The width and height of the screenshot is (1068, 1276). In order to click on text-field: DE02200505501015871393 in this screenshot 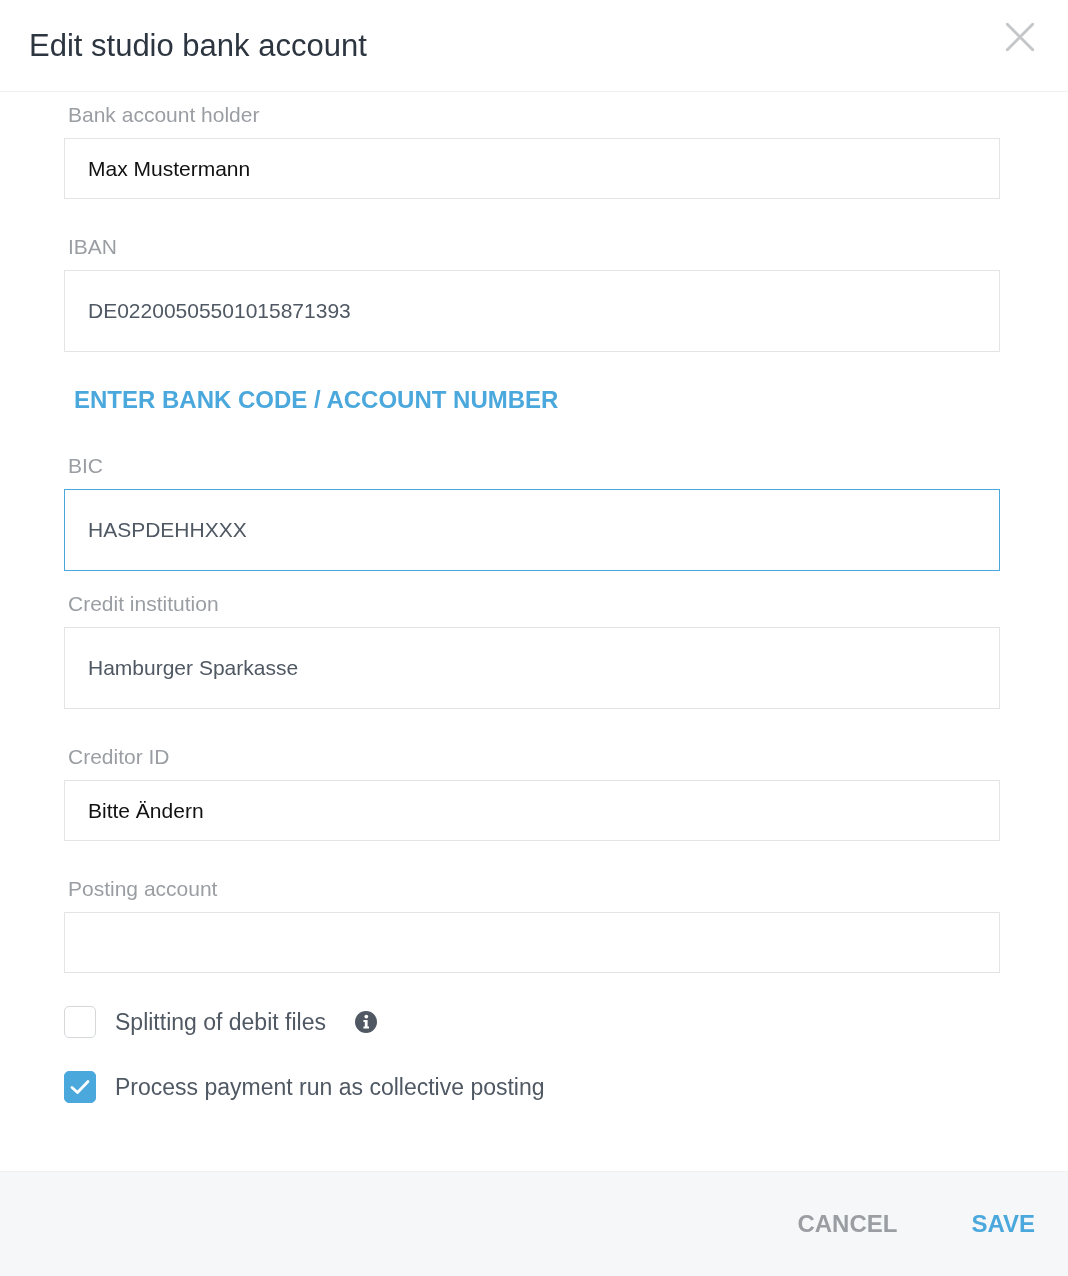, I will do `click(532, 311)`.